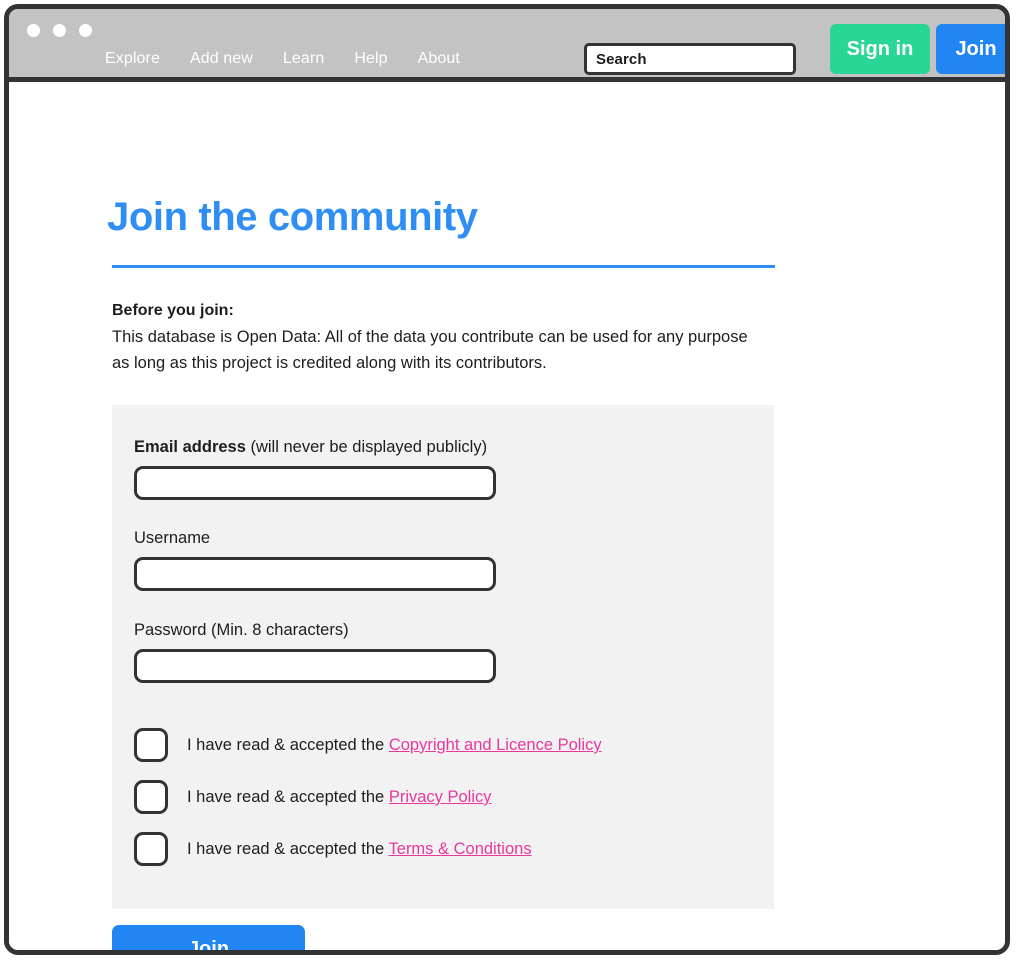 This screenshot has height=960, width=1024. What do you see at coordinates (370, 58) in the screenshot?
I see `nav-item-help: Help` at bounding box center [370, 58].